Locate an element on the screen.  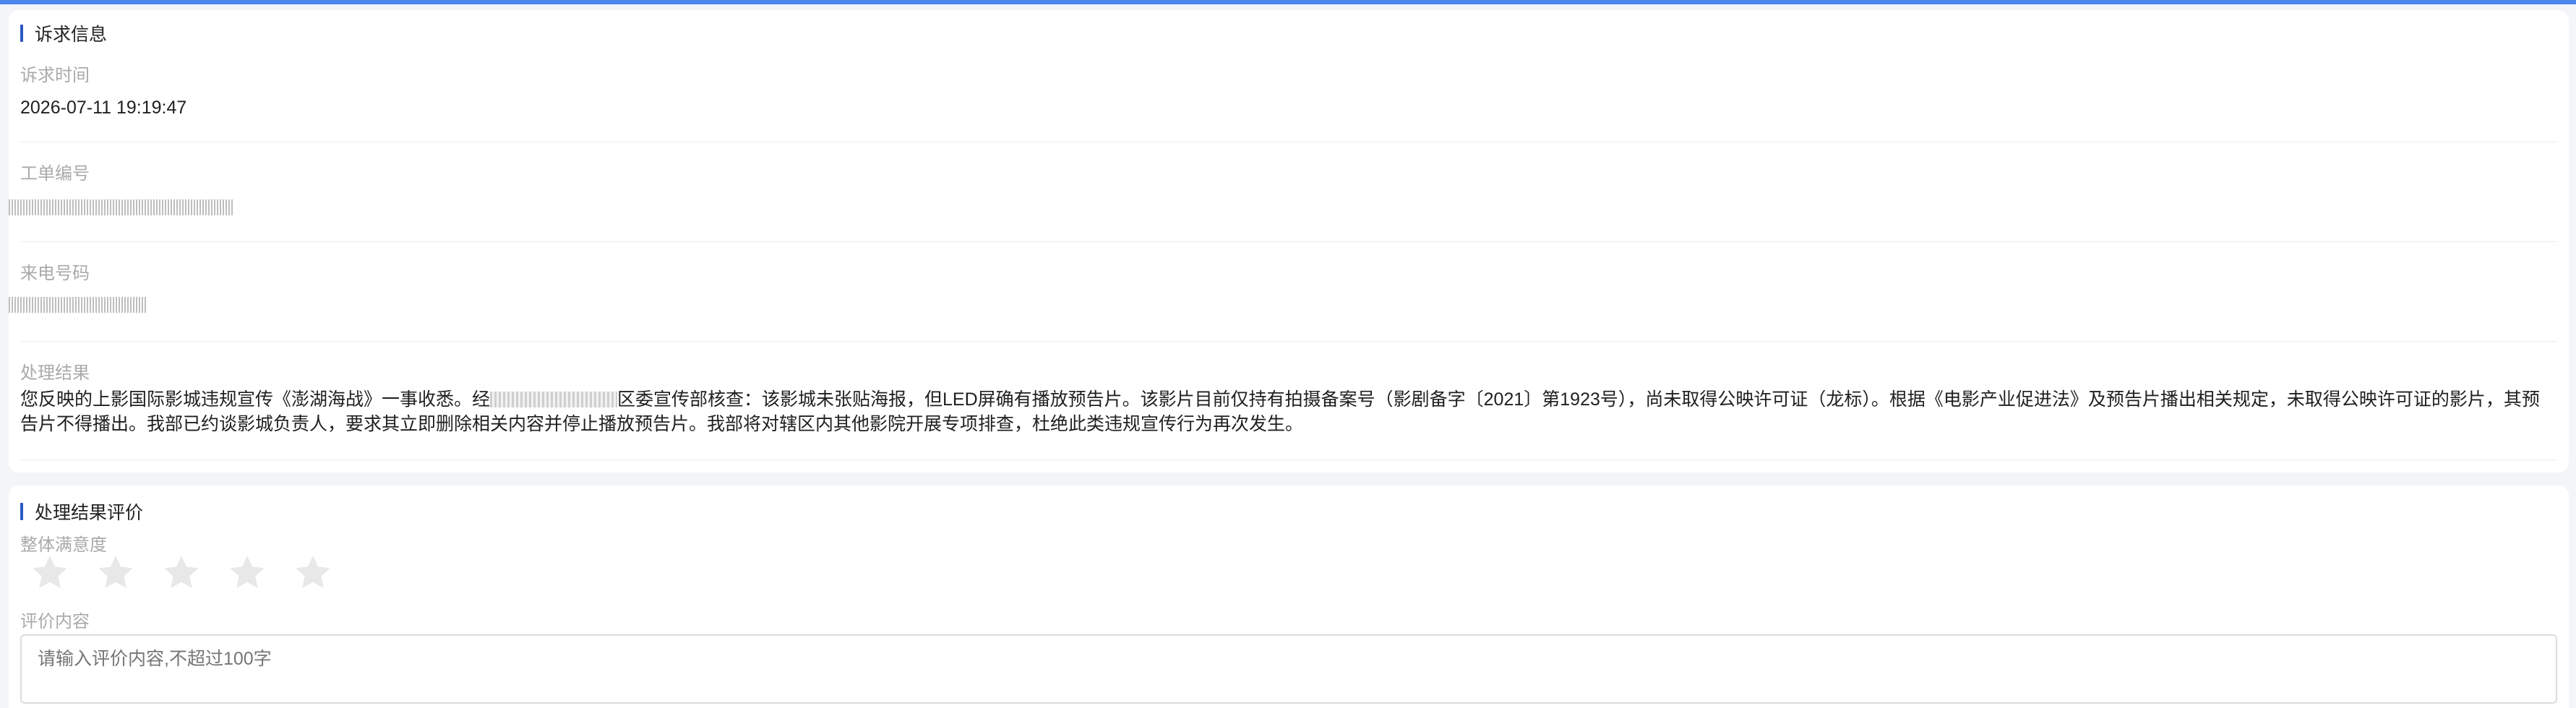
phone-number-redacted is located at coordinates (78, 305).